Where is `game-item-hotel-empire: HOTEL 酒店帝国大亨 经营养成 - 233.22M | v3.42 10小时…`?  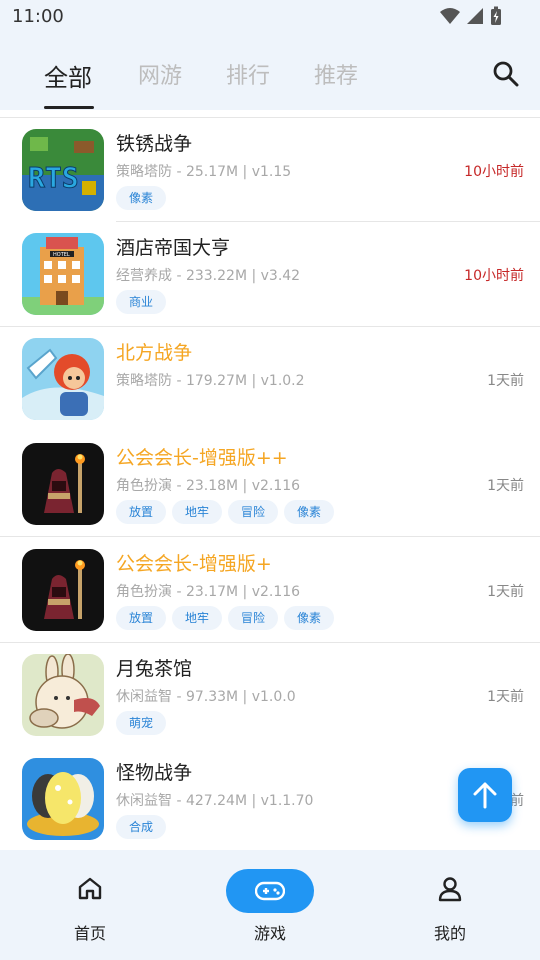 game-item-hotel-empire: HOTEL 酒店帝国大亨 经营养成 - 233.22M | v3.42 10小时… is located at coordinates (270, 285).